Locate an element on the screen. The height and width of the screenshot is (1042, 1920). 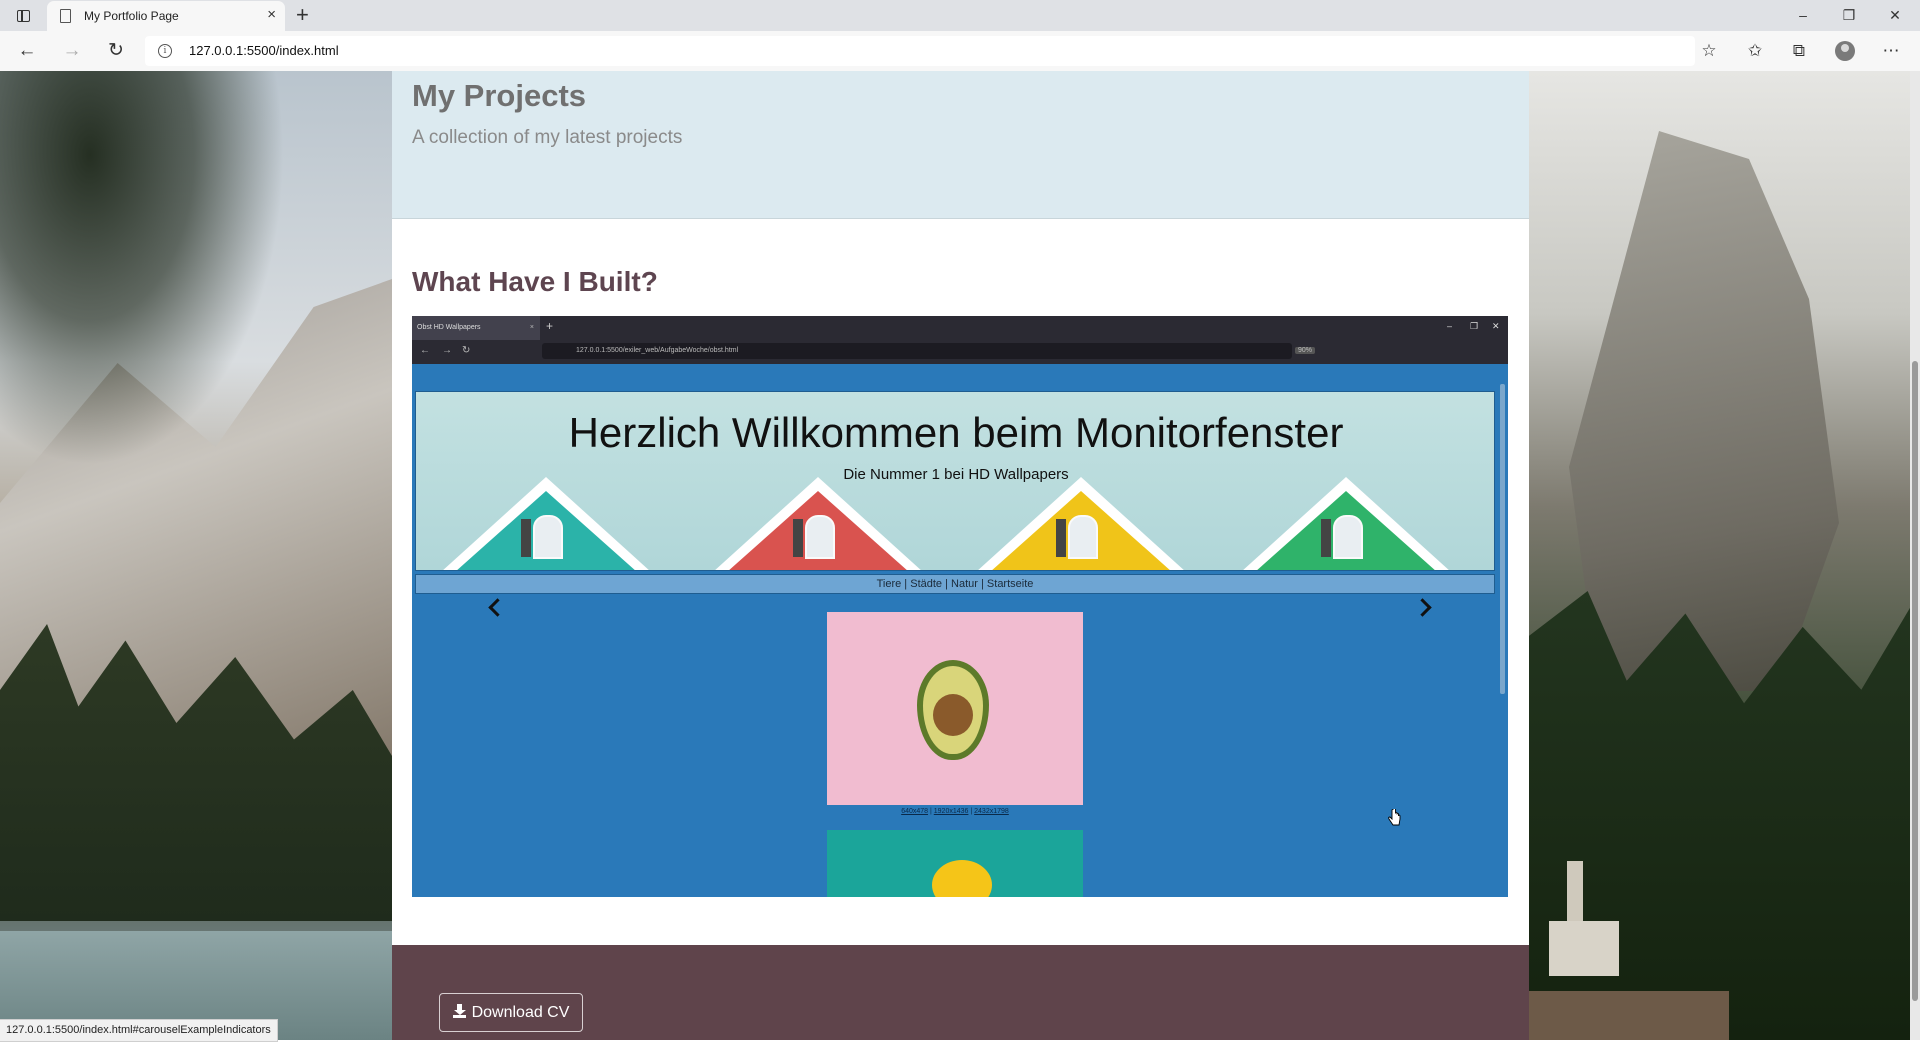
download-cv-label: Download CV is located at coordinates (520, 1012).